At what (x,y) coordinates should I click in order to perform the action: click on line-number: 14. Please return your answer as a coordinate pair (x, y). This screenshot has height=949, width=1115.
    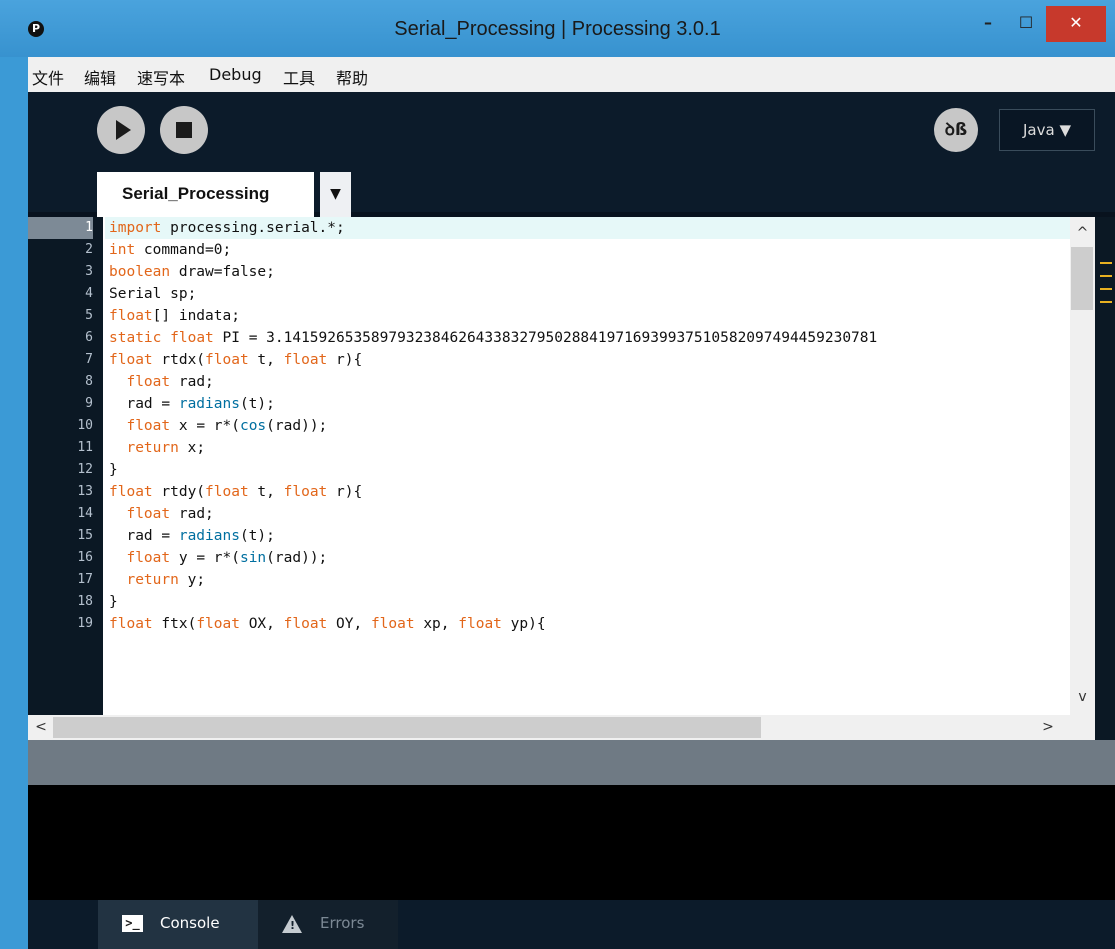
    Looking at the image, I should click on (85, 513).